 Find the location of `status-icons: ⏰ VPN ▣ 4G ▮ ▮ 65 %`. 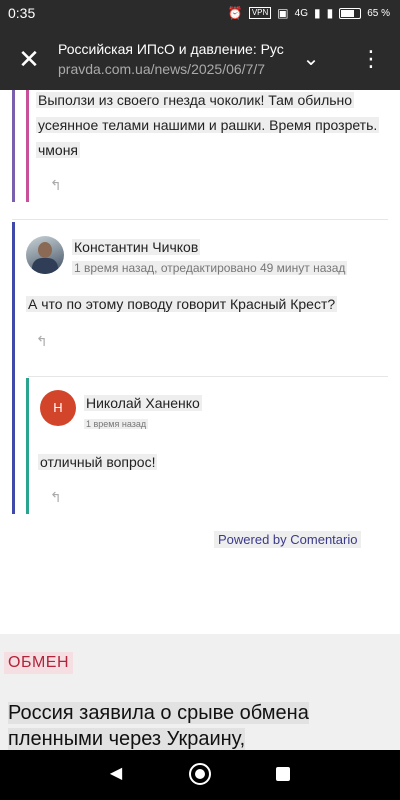

status-icons: ⏰ VPN ▣ 4G ▮ ▮ 65 % is located at coordinates (309, 13).